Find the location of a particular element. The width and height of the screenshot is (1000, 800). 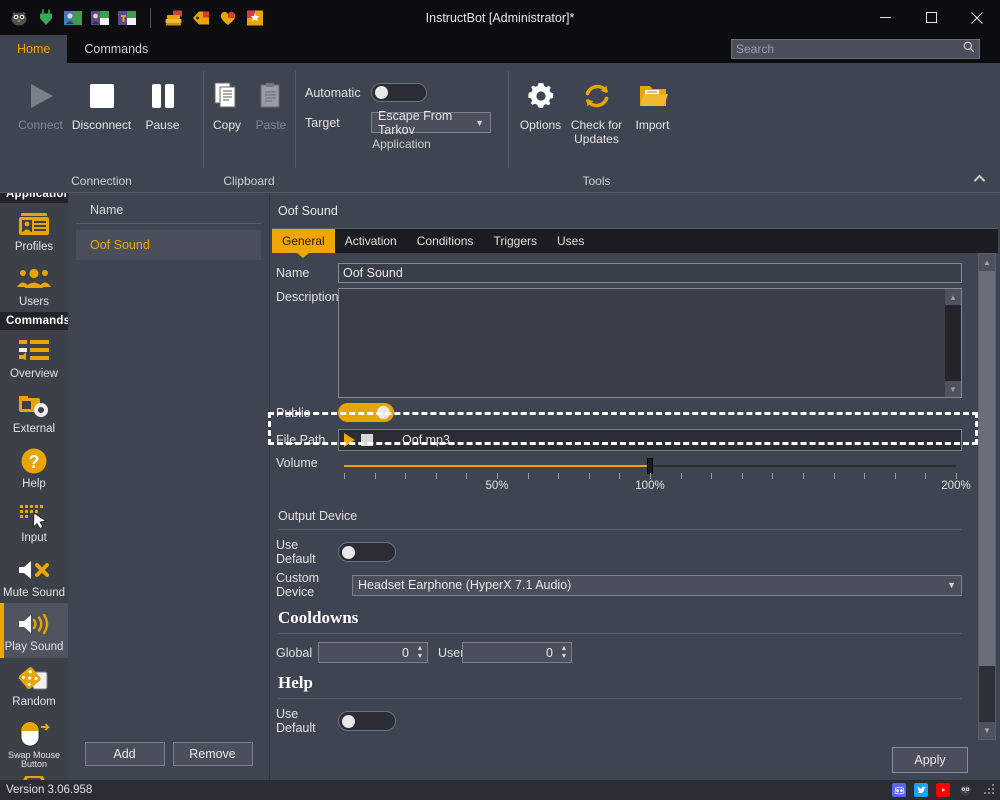

description-textarea: ▲ ▼ is located at coordinates (650, 343).